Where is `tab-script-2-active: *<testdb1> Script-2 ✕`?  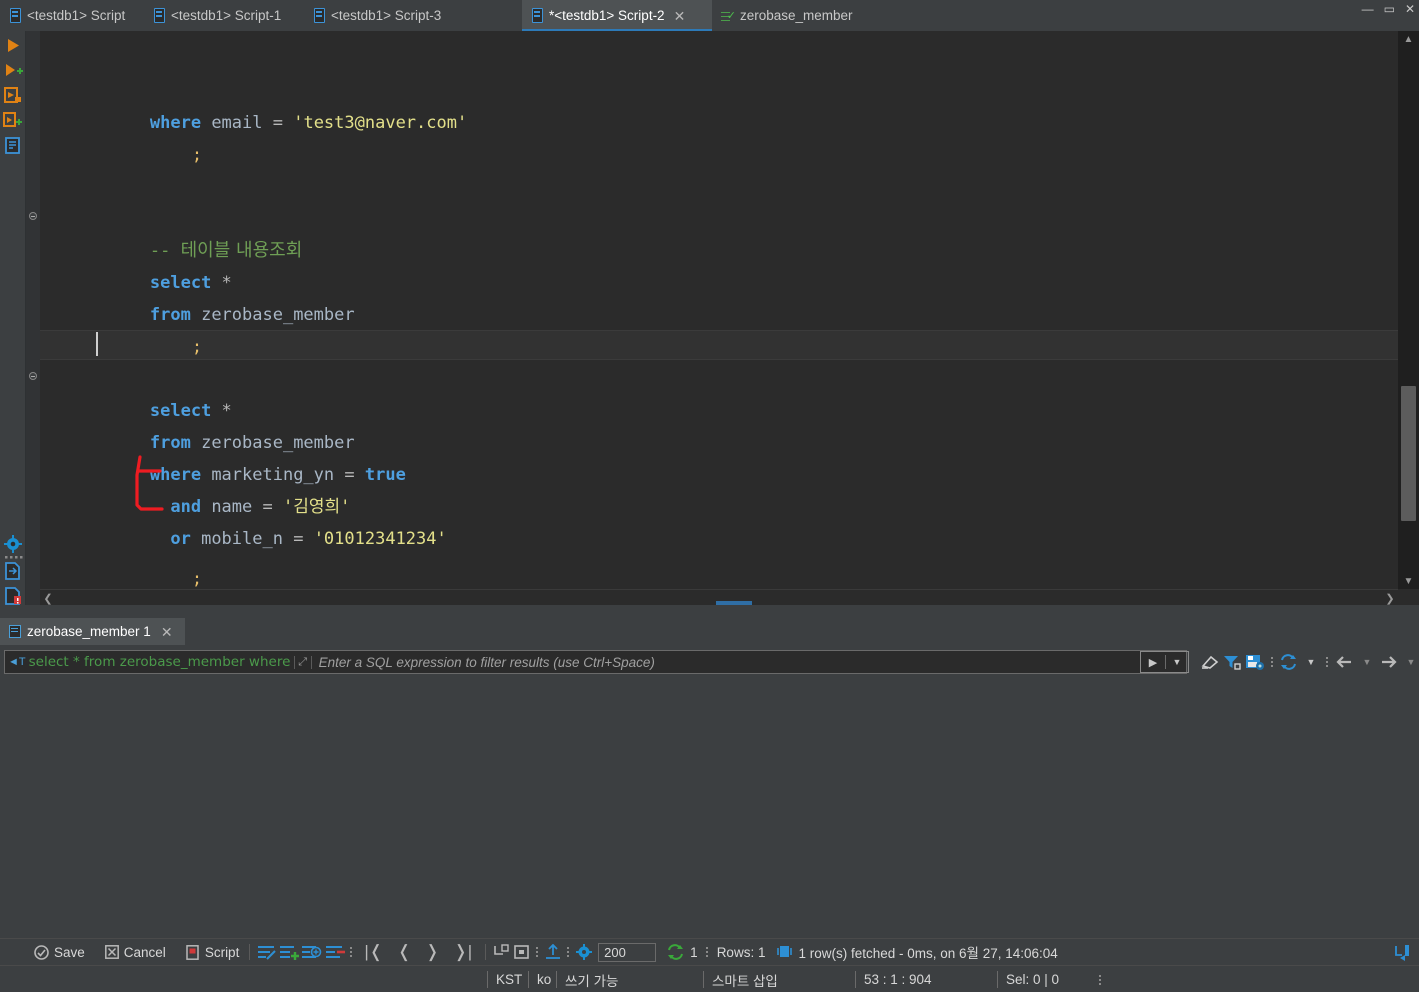 tab-script-2-active: *<testdb1> Script-2 ✕ is located at coordinates (617, 15).